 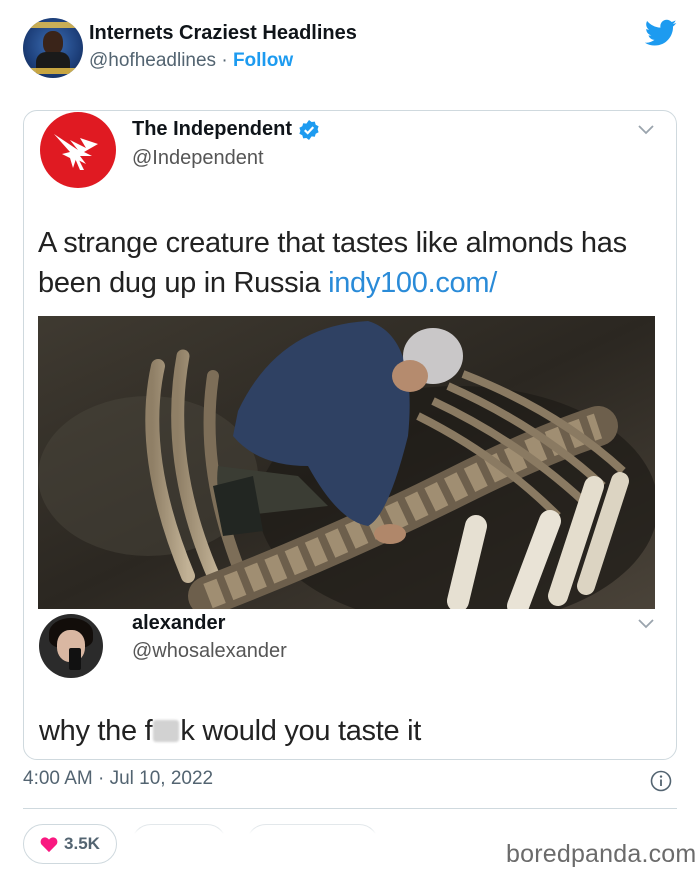 I want to click on reply-name: alexander, so click(x=179, y=623).